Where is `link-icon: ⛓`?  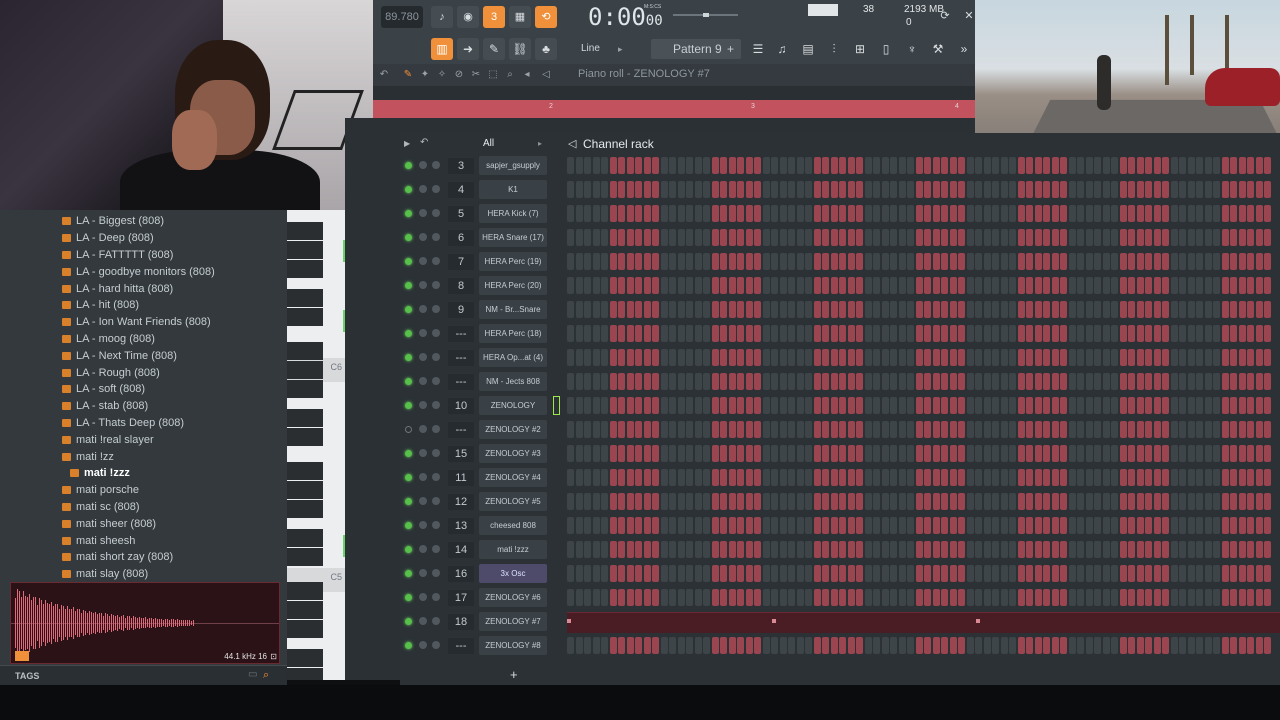 link-icon: ⛓ is located at coordinates (520, 49).